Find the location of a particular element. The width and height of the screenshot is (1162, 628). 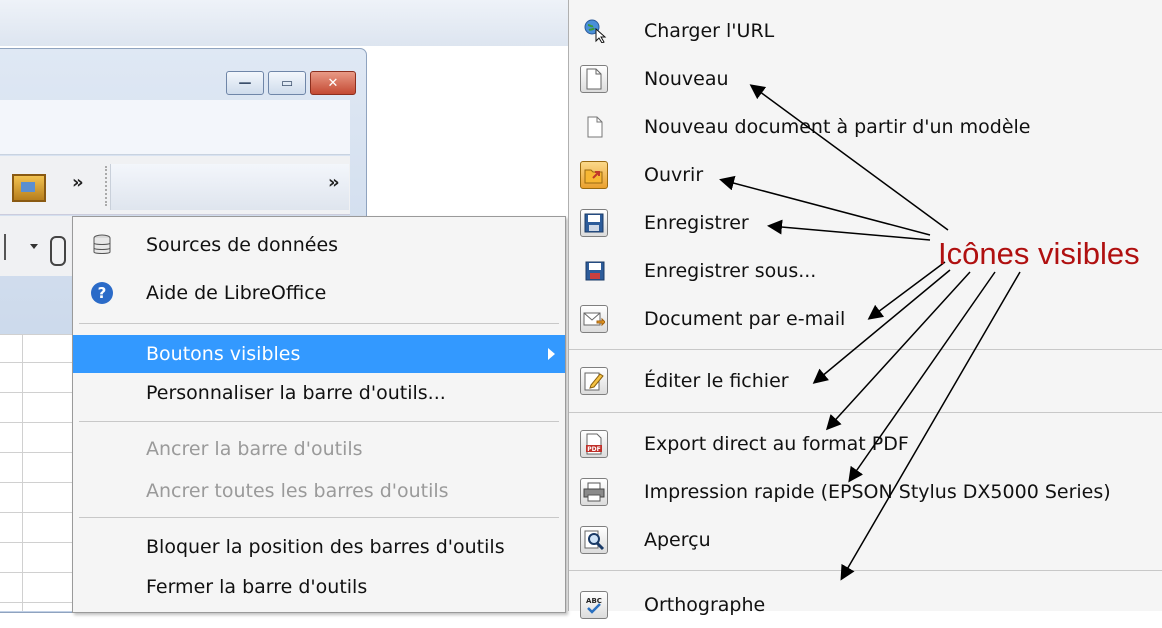

submenu-item-edit-file: Éditer le fichier is located at coordinates (865, 381).